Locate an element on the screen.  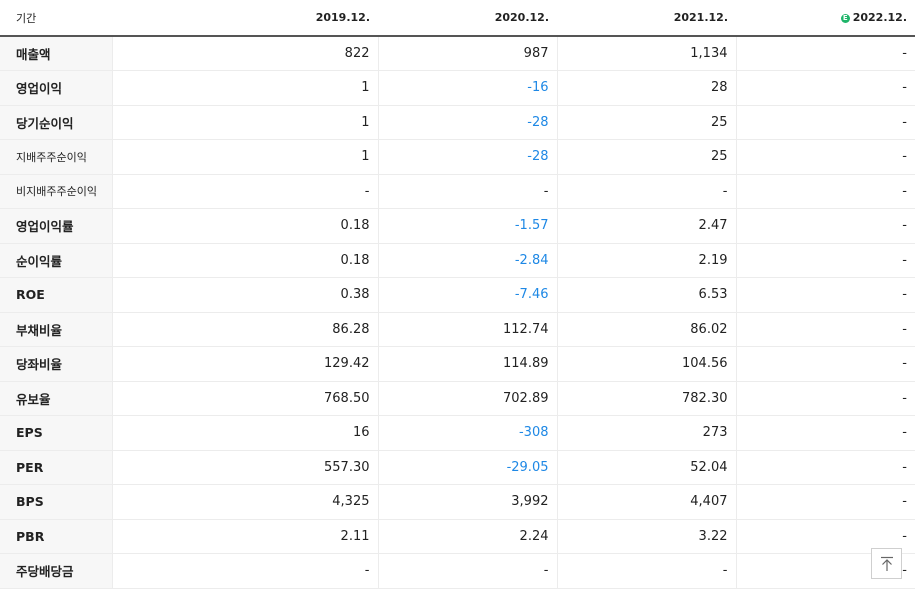
table-row: ROE 0.38 -7.46 6.53- is located at coordinates (457, 295).